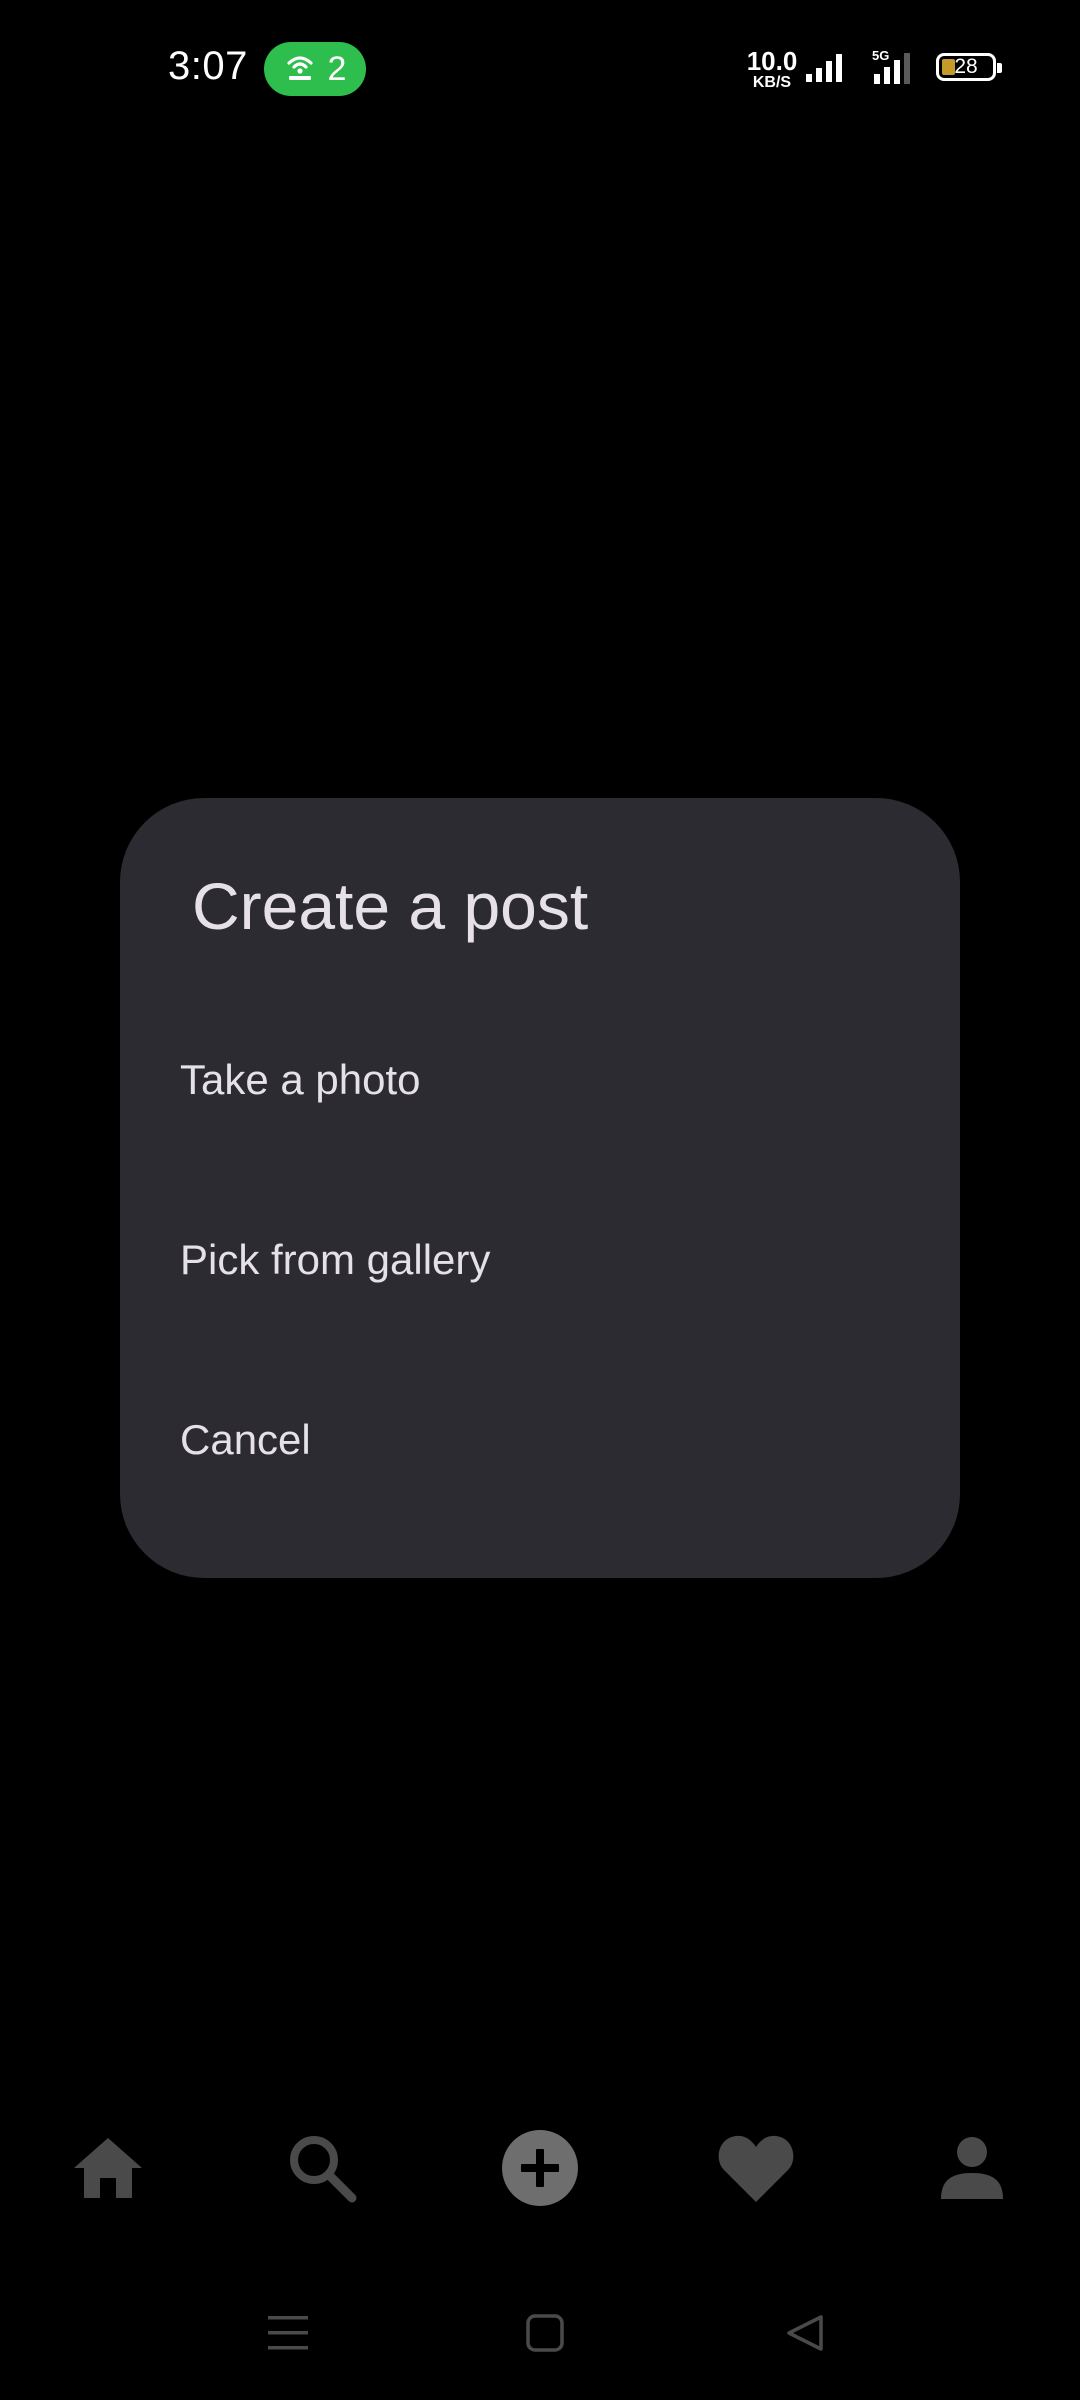 The height and width of the screenshot is (2400, 1080). I want to click on battery-icon: 28, so click(969, 67).